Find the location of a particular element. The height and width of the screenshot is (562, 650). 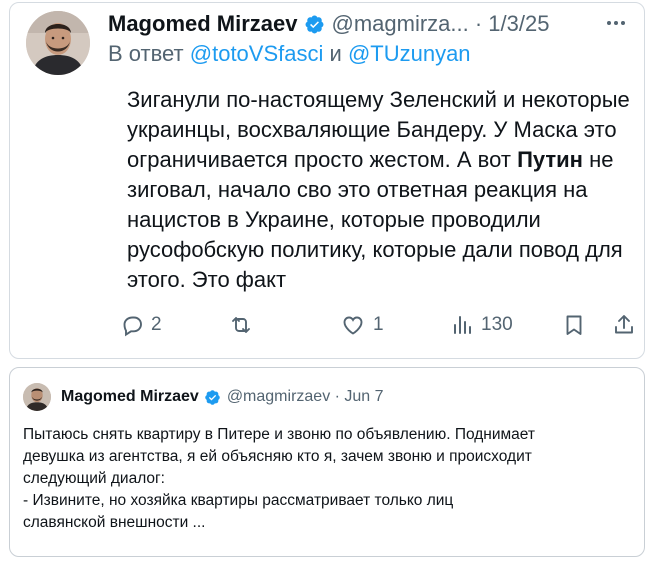

reply-conjunction: и is located at coordinates (335, 53).